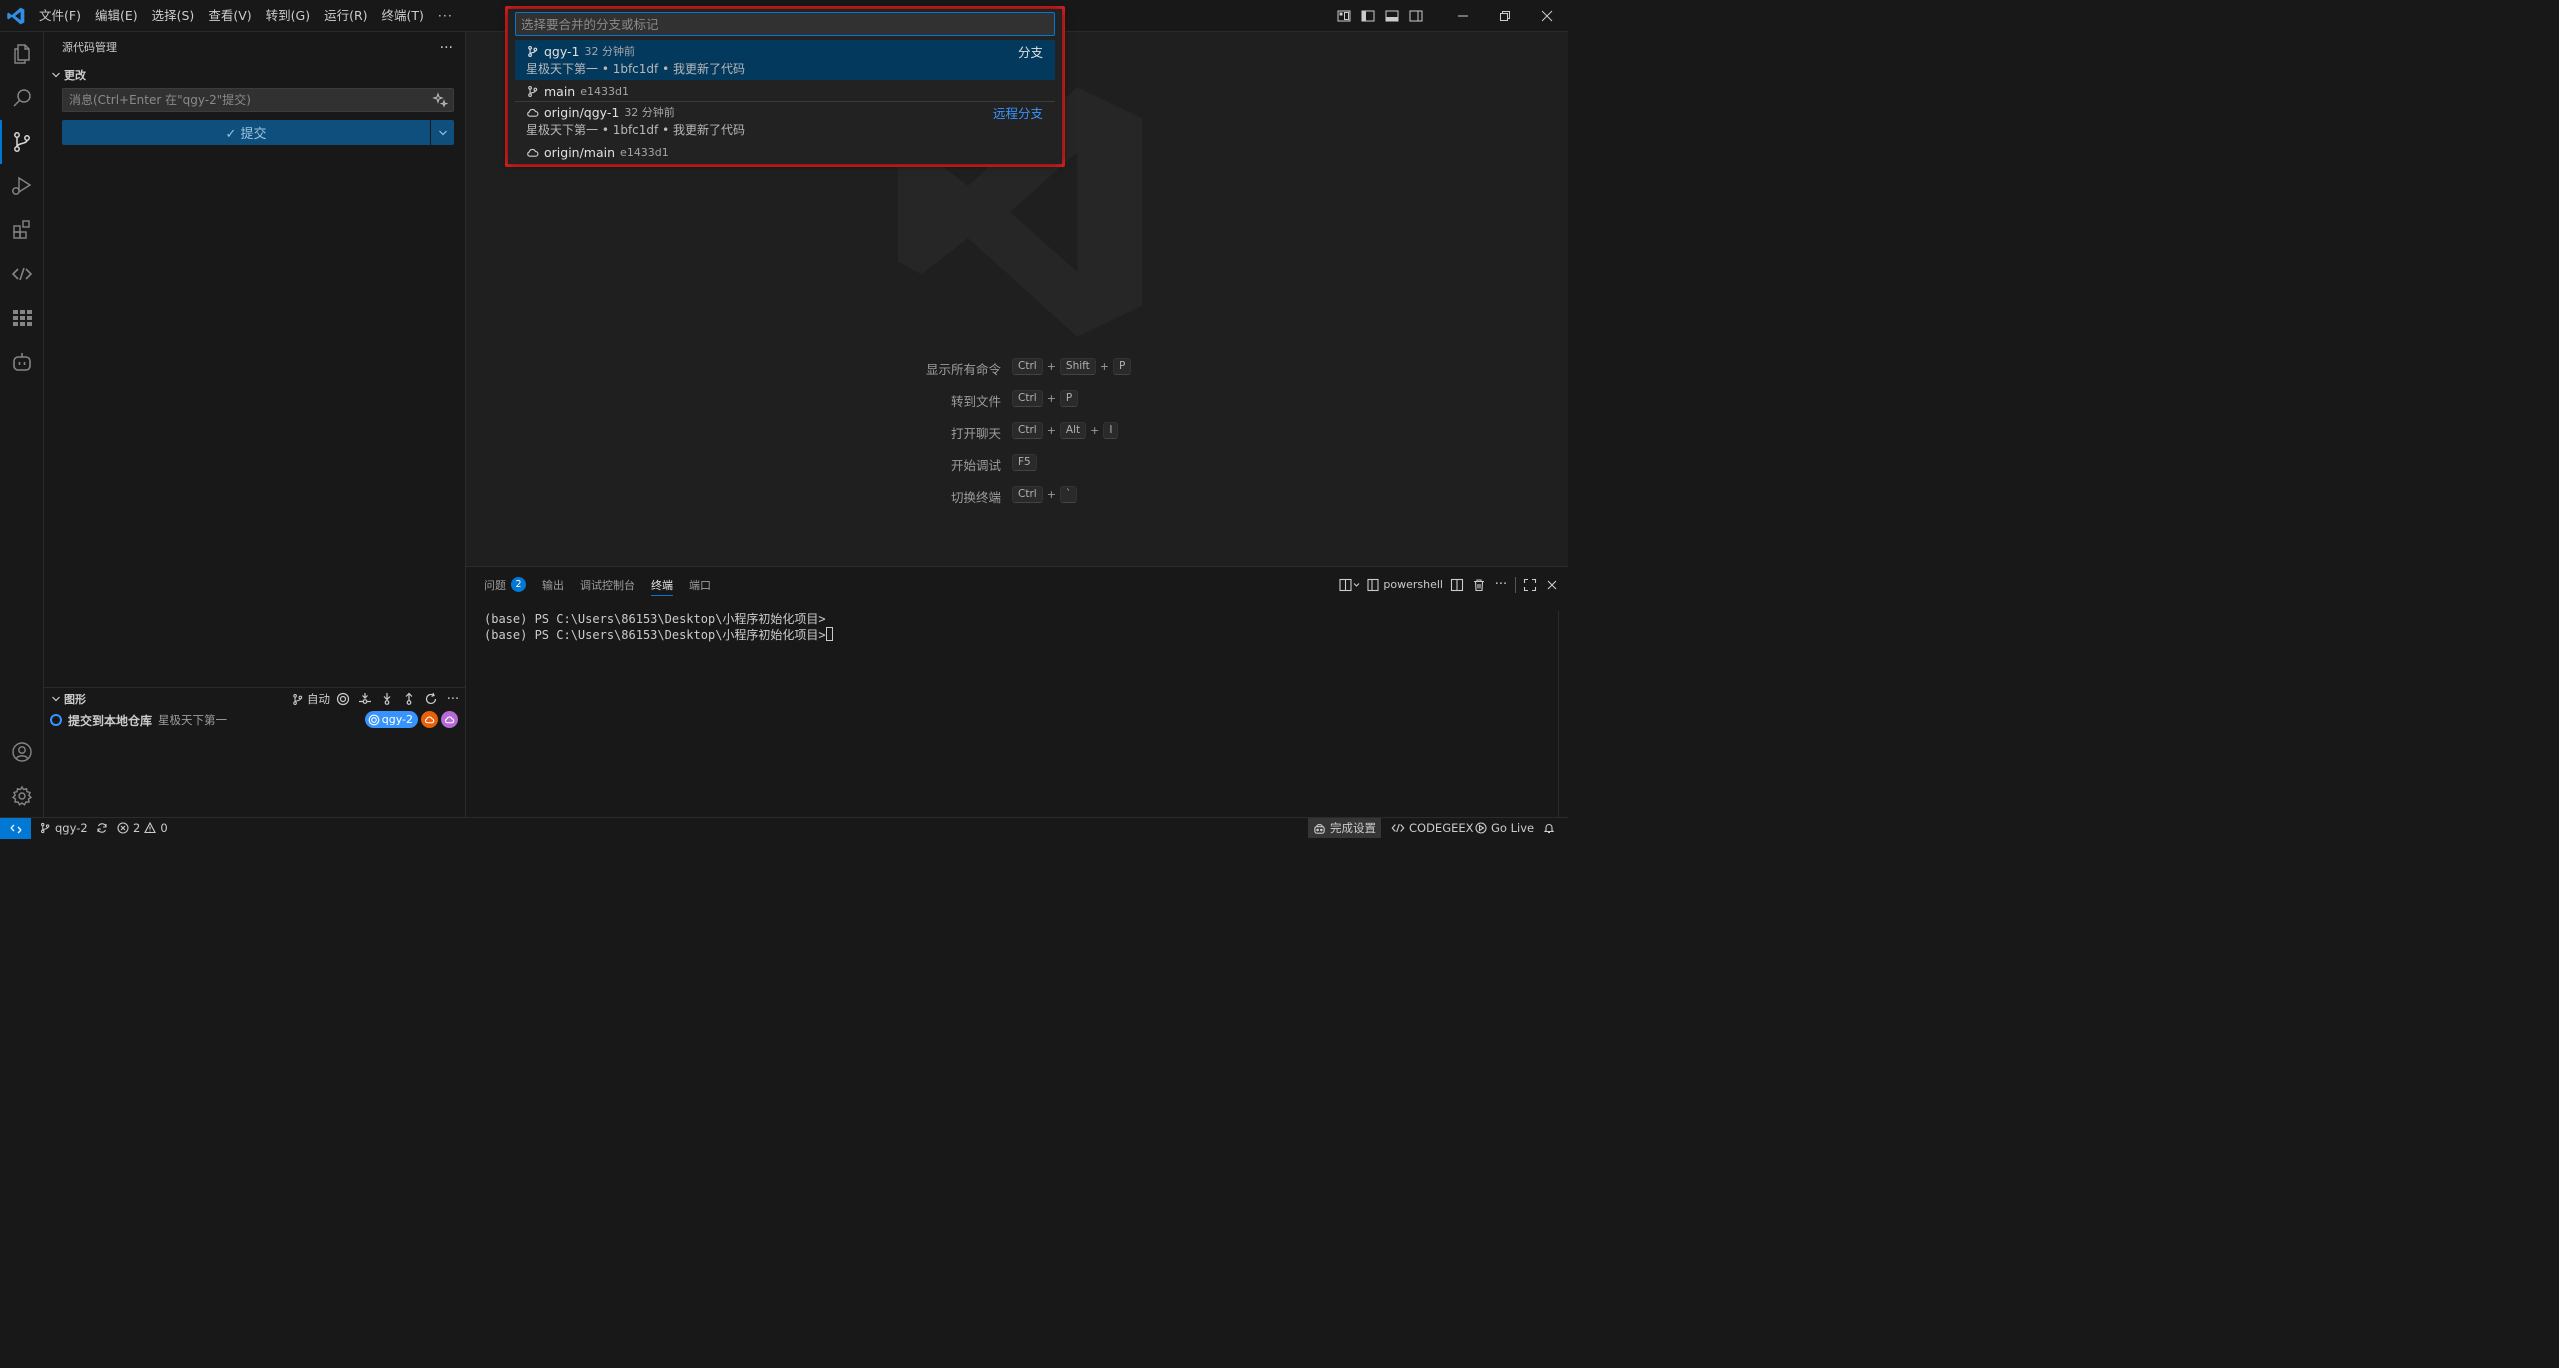  I want to click on maximize-panel-icon, so click(1530, 585).